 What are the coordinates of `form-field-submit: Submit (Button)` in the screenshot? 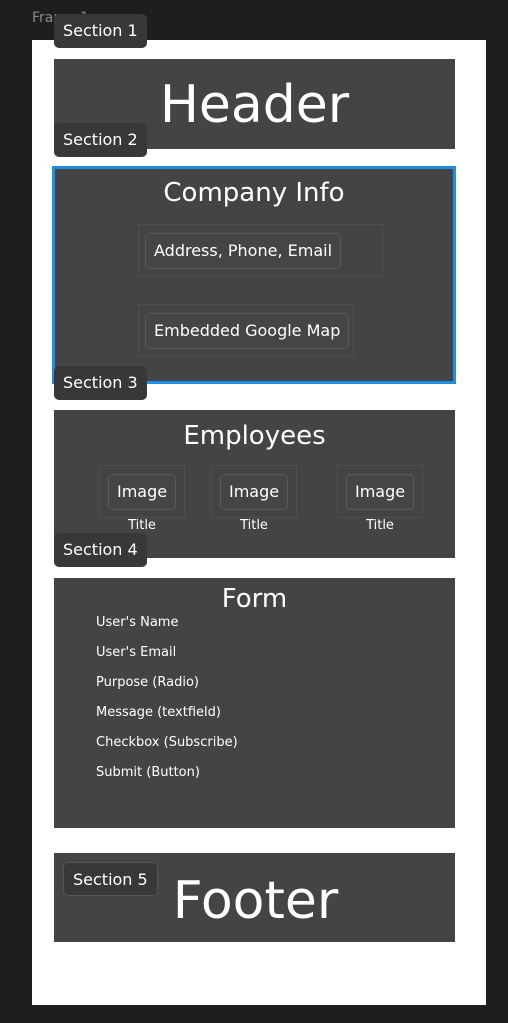 It's located at (167, 779).